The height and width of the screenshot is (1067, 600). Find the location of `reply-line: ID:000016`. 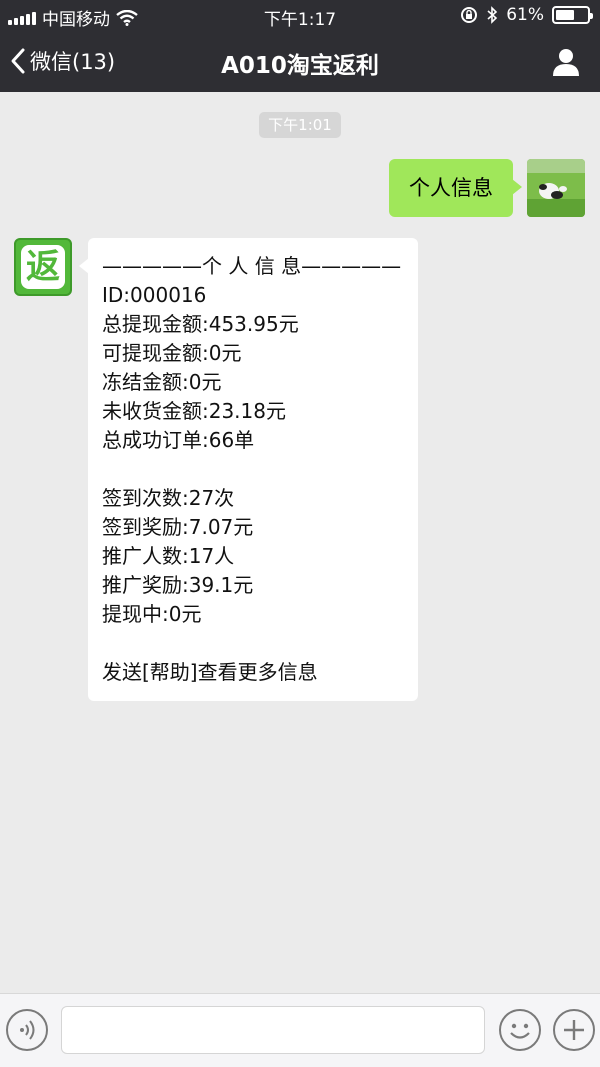

reply-line: ID:000016 is located at coordinates (154, 295).